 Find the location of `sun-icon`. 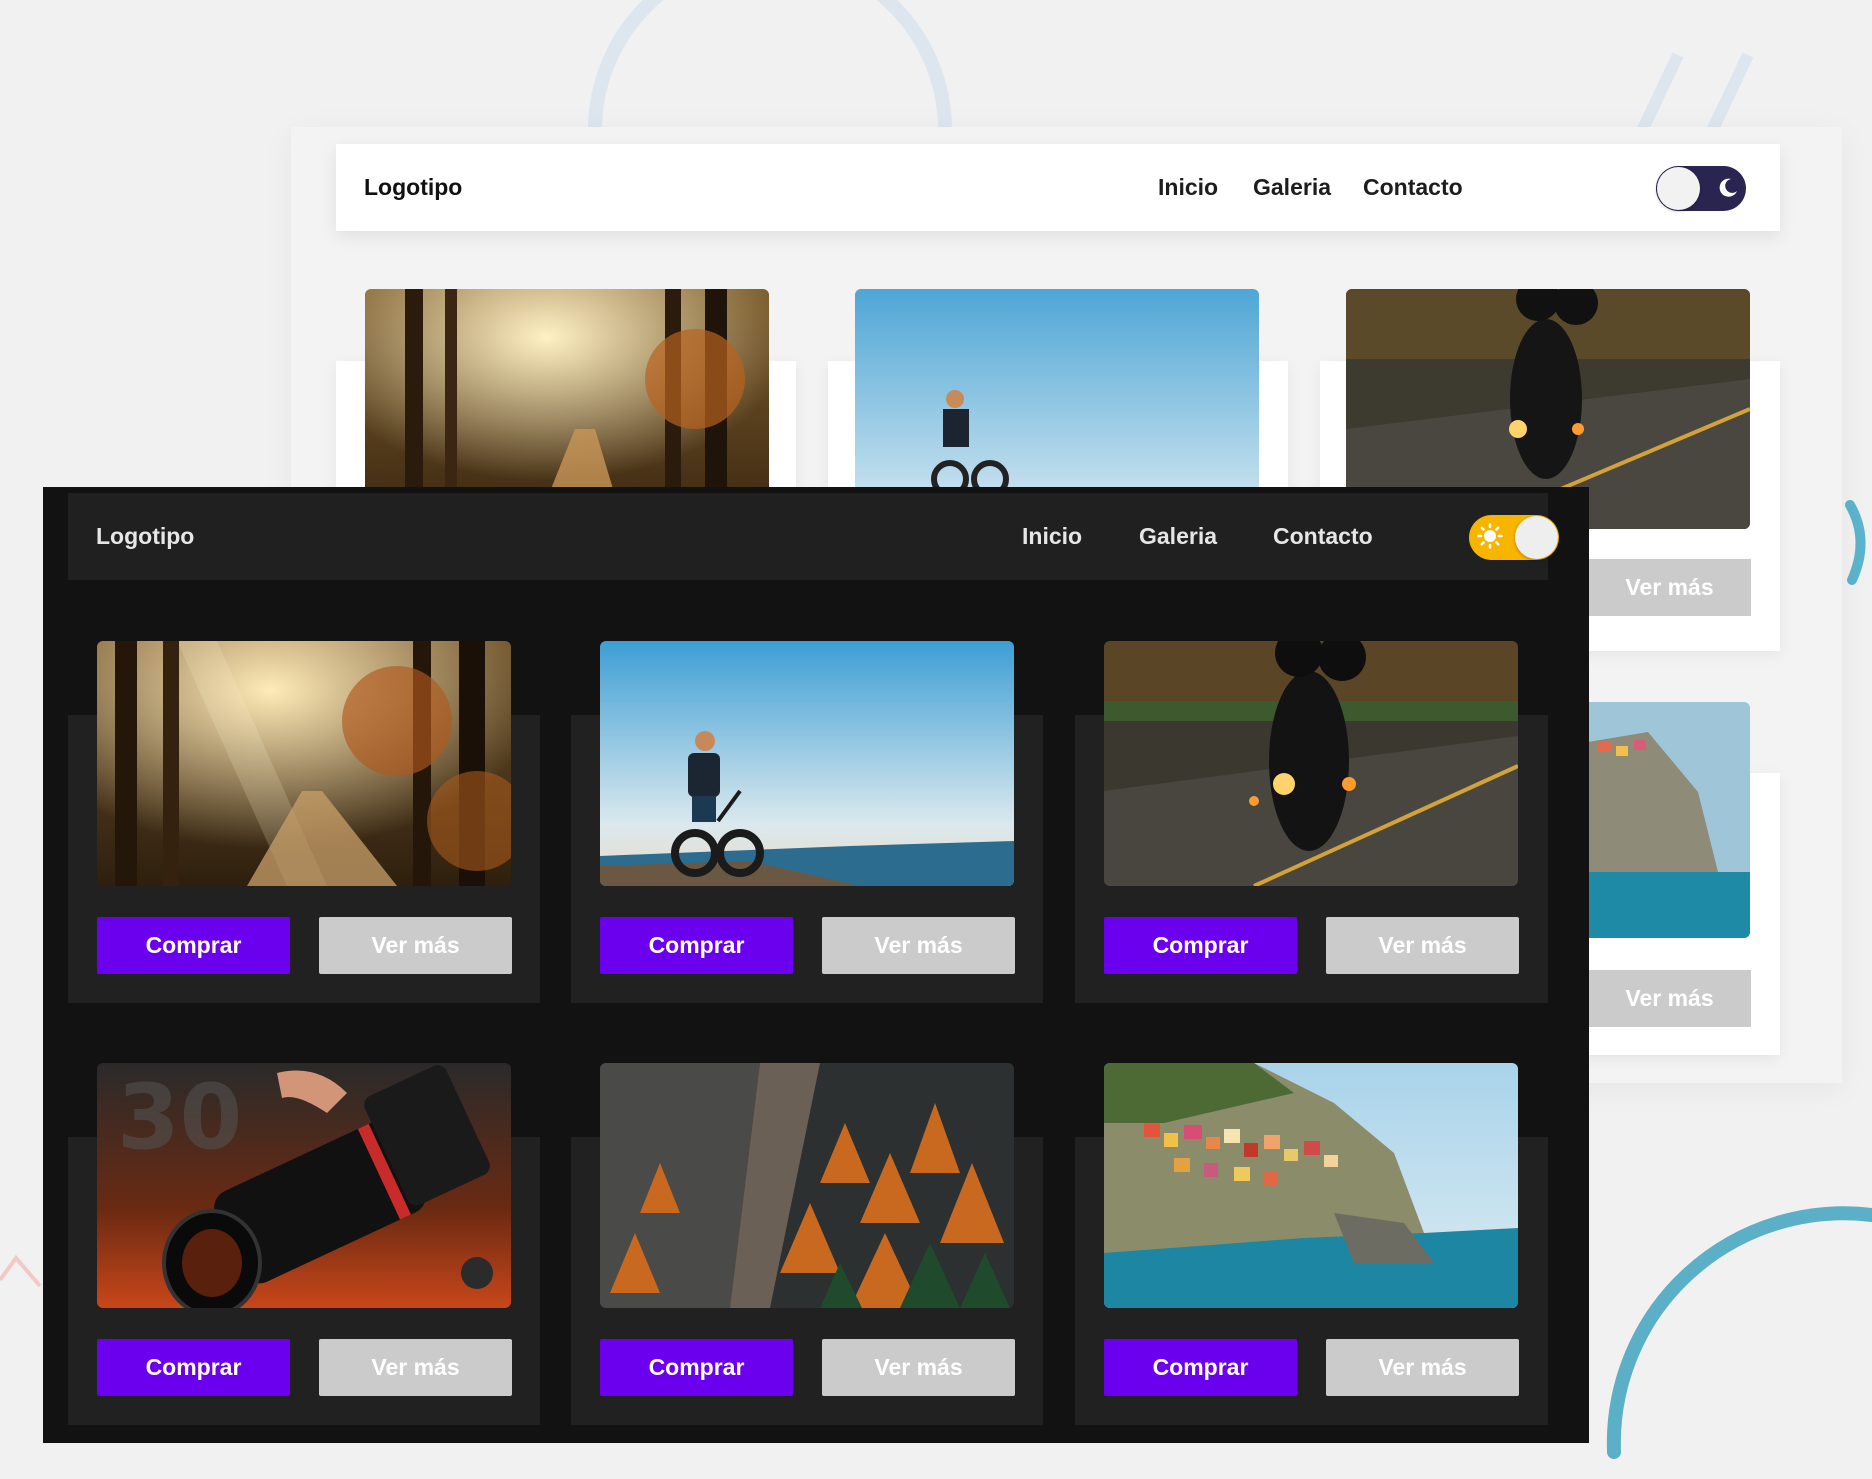

sun-icon is located at coordinates (1490, 536).